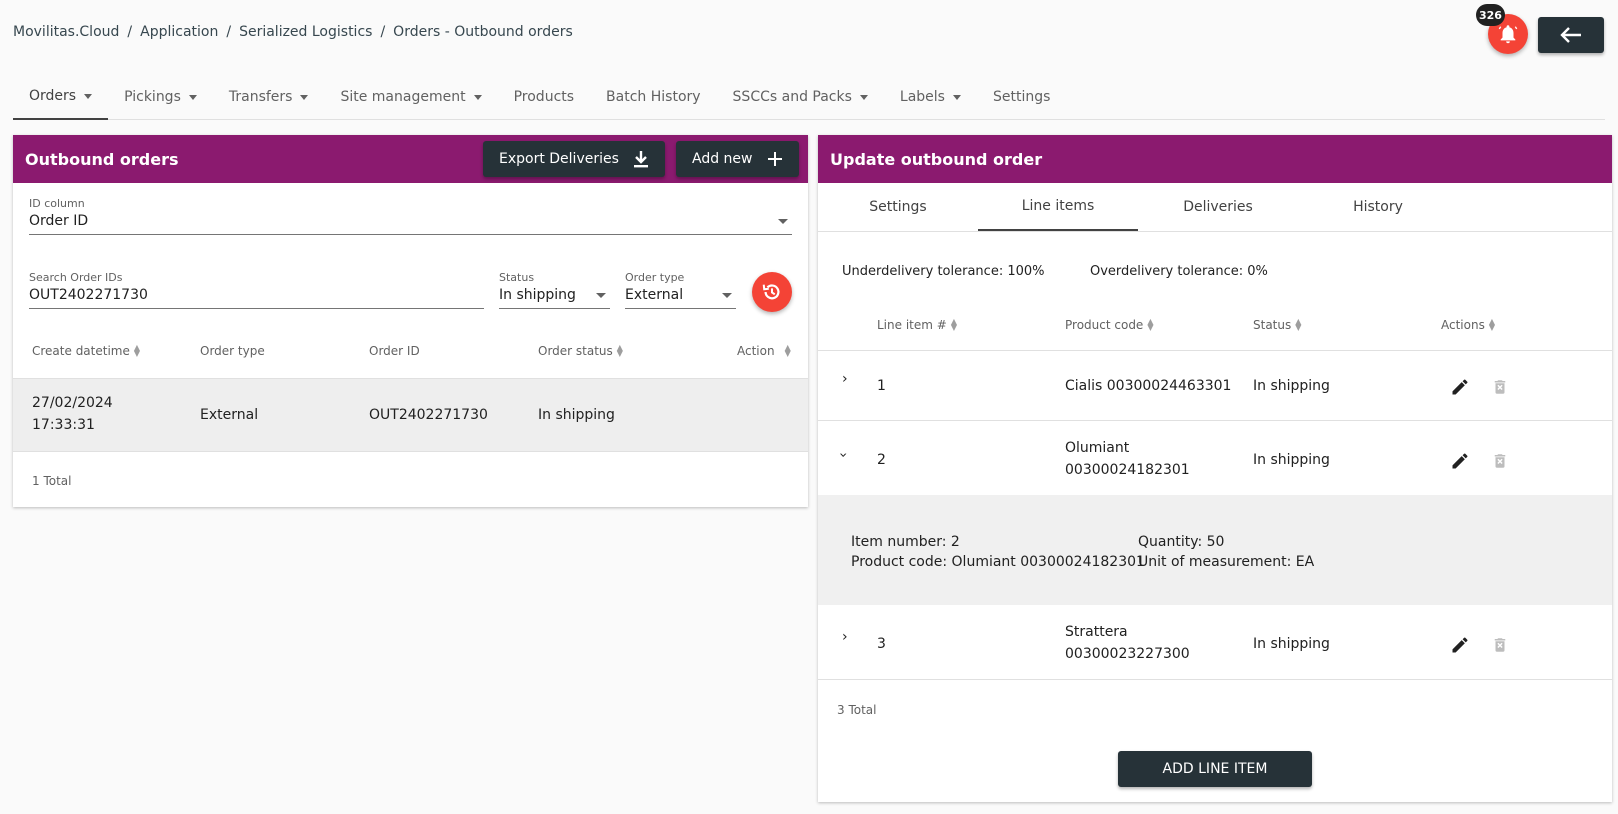  I want to click on total-count: 3 Total, so click(857, 710).